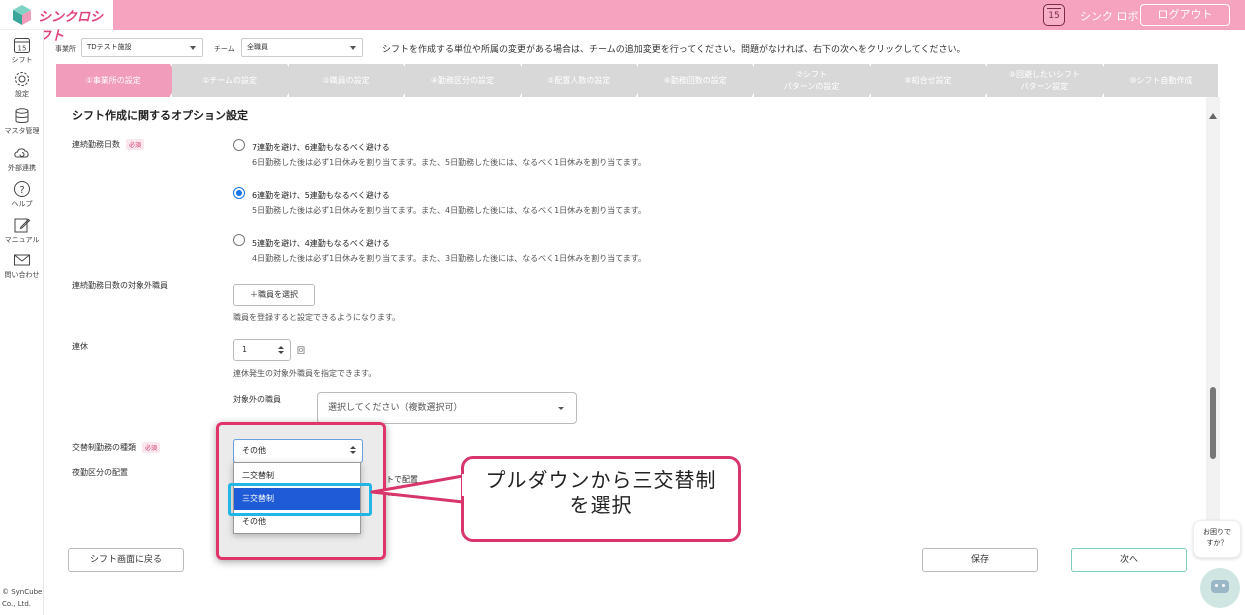 Image resolution: width=1245 pixels, height=615 pixels. I want to click on step-label: ⑩シフト自動作成, so click(1161, 80).